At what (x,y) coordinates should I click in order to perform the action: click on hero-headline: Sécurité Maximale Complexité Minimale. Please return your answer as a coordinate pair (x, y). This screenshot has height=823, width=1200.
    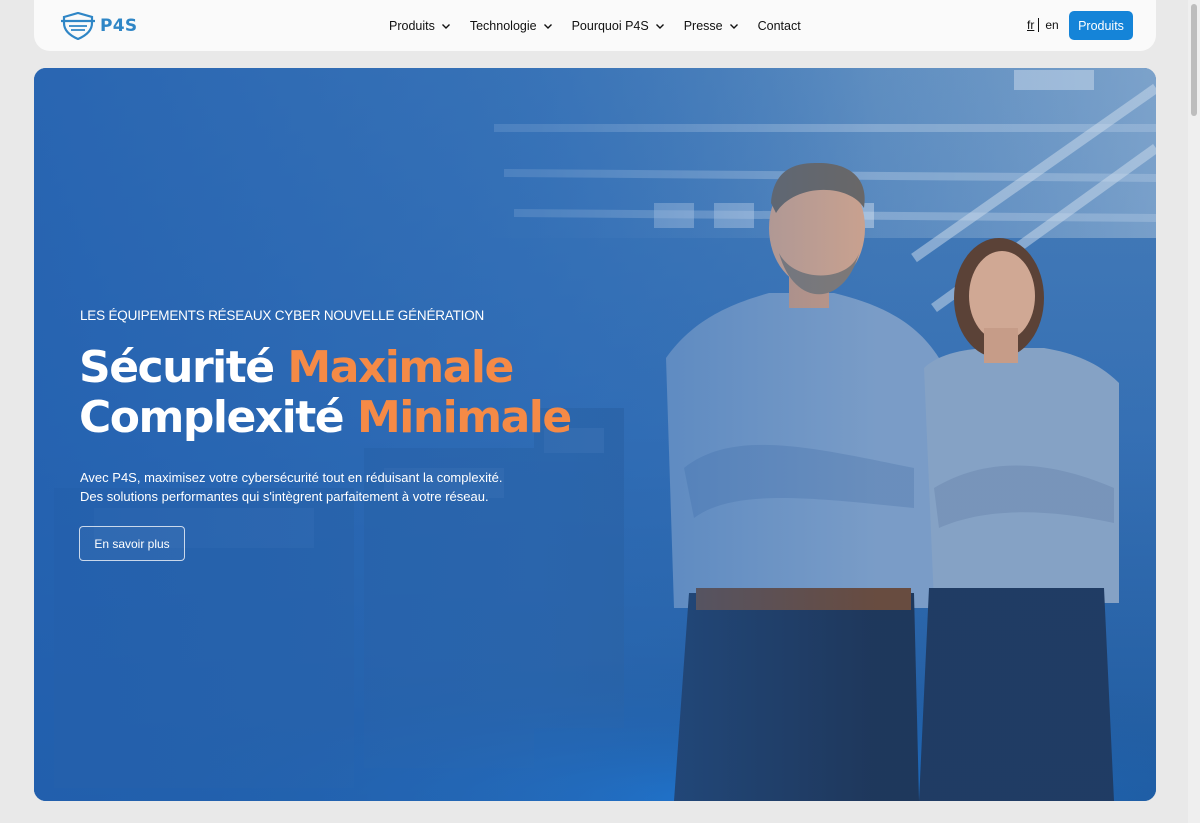
    Looking at the image, I should click on (325, 392).